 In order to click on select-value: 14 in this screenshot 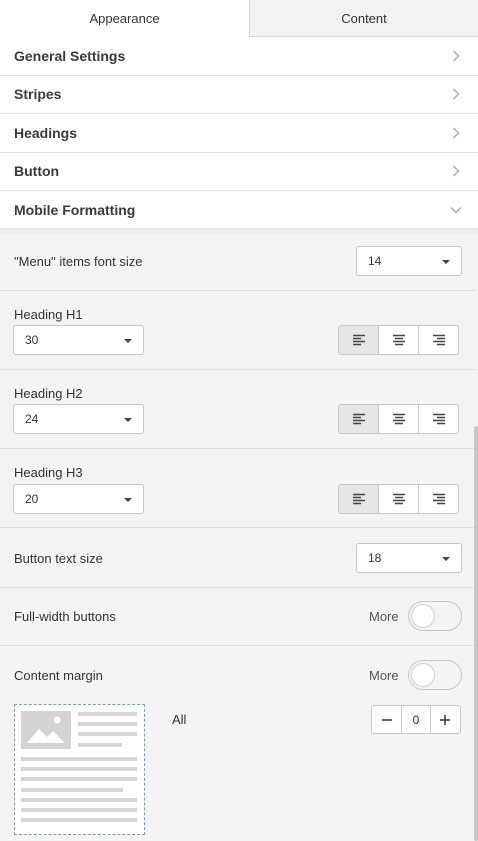, I will do `click(375, 261)`.